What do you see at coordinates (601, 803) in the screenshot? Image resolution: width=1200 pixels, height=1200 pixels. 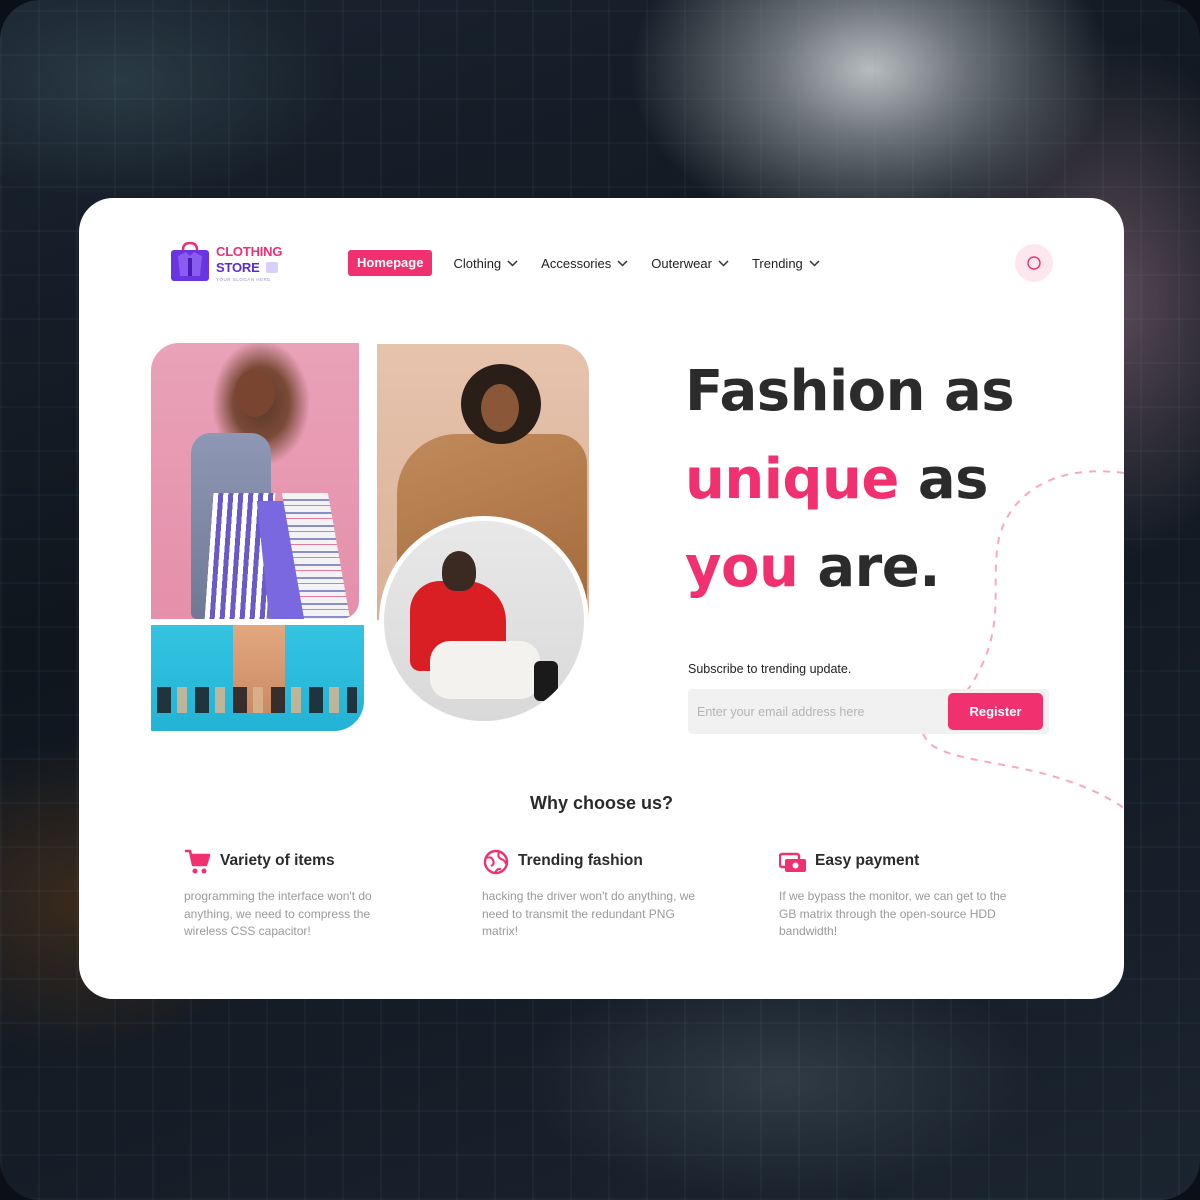 I see `why-choose-us-title: Why choose us?` at bounding box center [601, 803].